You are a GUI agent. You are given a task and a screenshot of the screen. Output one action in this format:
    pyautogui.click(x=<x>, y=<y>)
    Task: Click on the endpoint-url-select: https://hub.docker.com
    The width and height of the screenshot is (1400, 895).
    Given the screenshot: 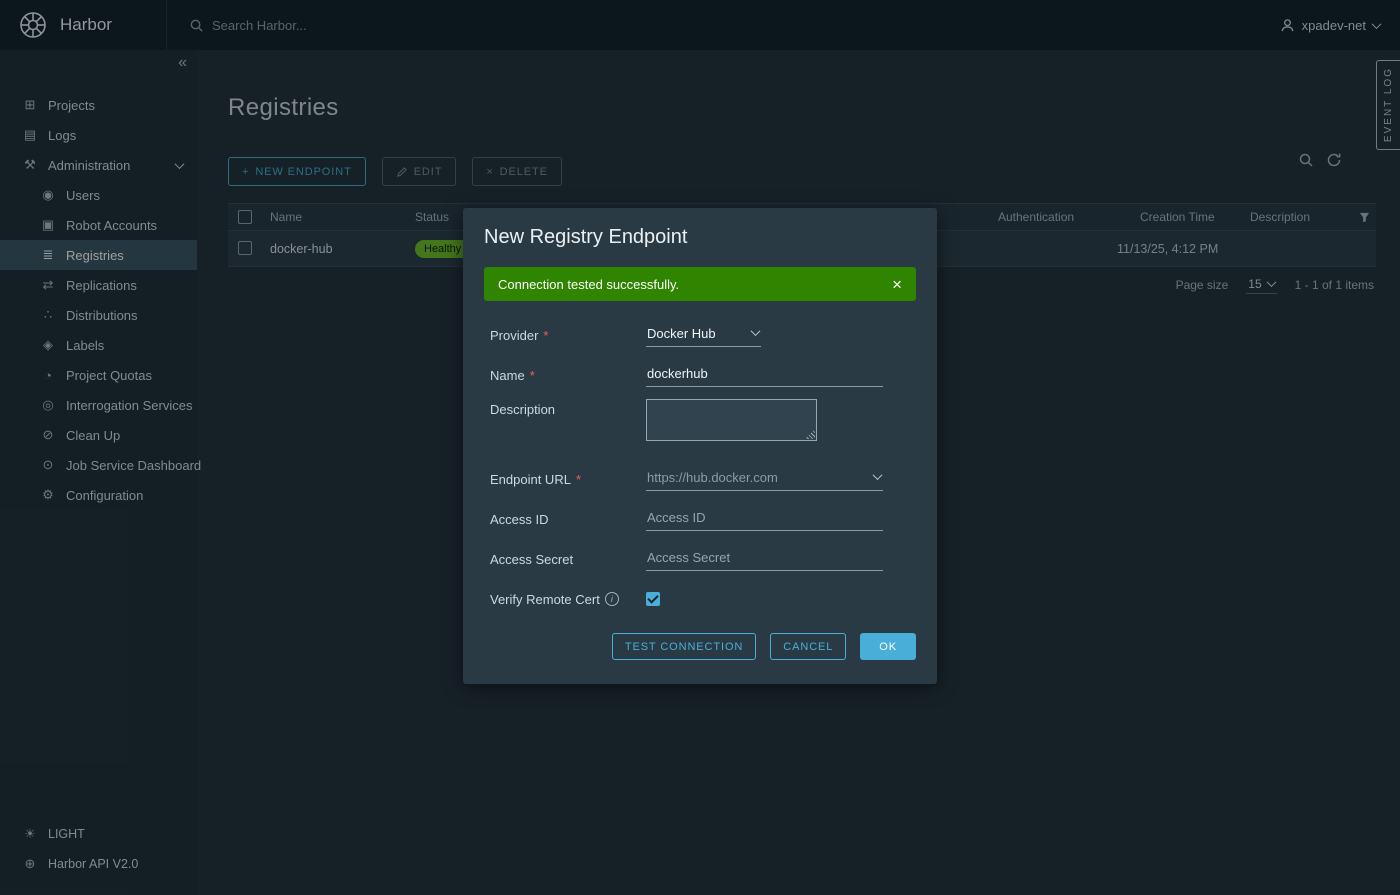 What is the action you would take?
    pyautogui.click(x=764, y=479)
    